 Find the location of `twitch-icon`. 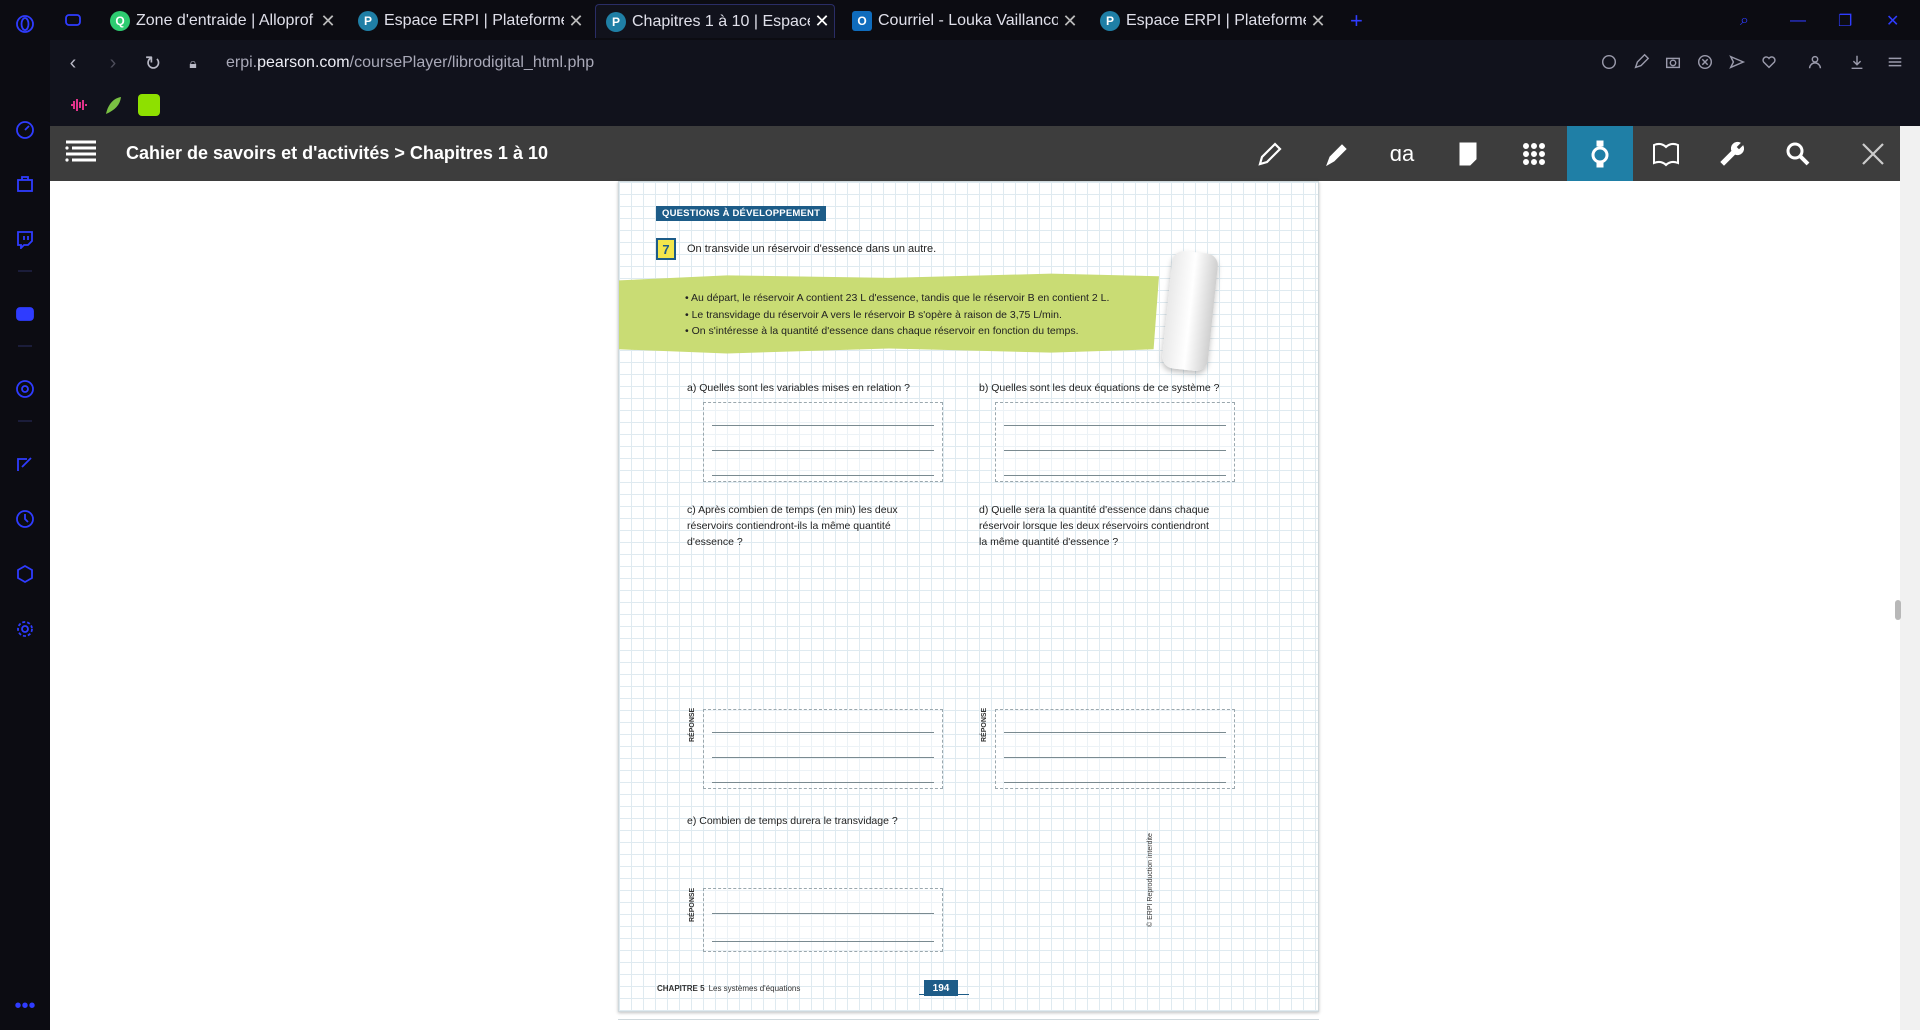

twitch-icon is located at coordinates (25, 239).